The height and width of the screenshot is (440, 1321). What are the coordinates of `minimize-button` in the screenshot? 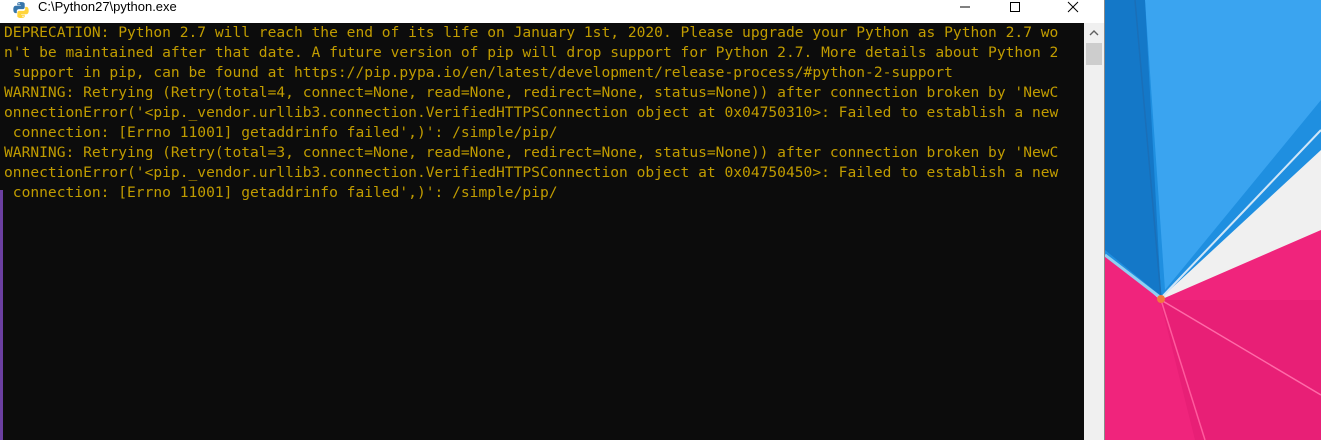 It's located at (965, 8).